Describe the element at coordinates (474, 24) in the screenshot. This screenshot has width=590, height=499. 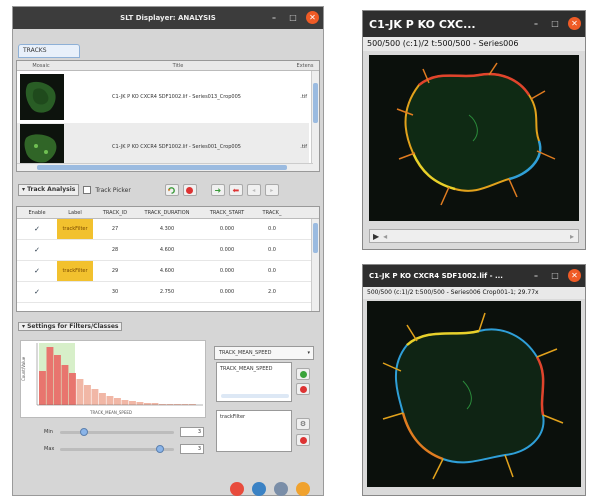
I see `image-window-1-titlebar: C1-JK P KO CXC... – □ ✕` at that location.